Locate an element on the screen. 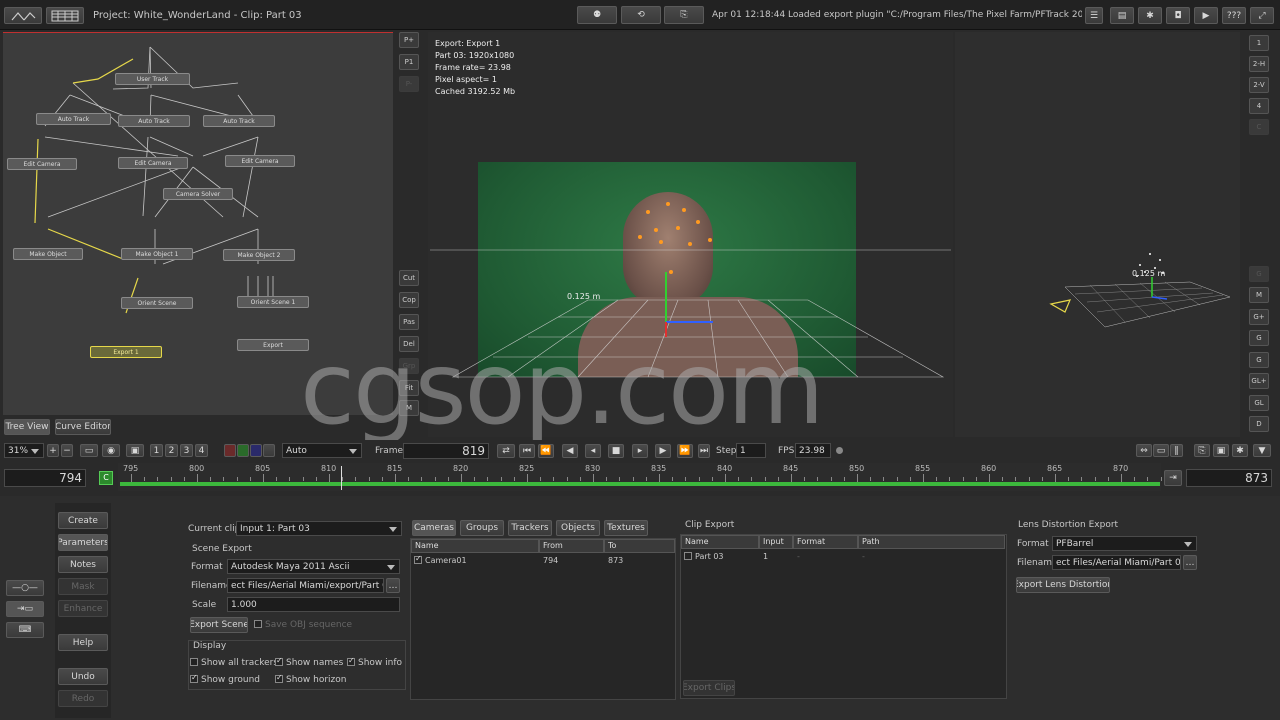  view-button-m: M is located at coordinates (1259, 295).